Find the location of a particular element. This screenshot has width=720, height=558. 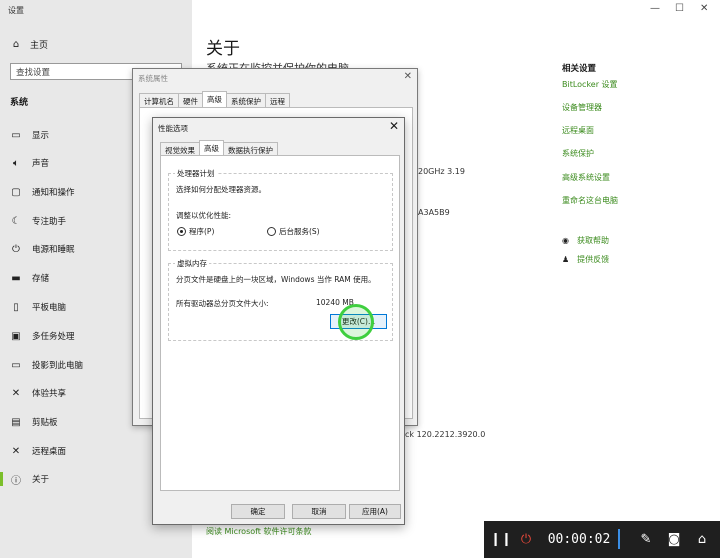

radio-programs: 程序(P) is located at coordinates (195, 231).